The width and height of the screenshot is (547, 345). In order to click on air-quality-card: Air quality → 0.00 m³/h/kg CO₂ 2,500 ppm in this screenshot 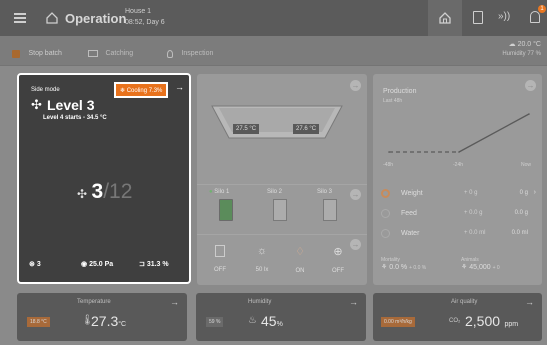, I will do `click(457, 317)`.